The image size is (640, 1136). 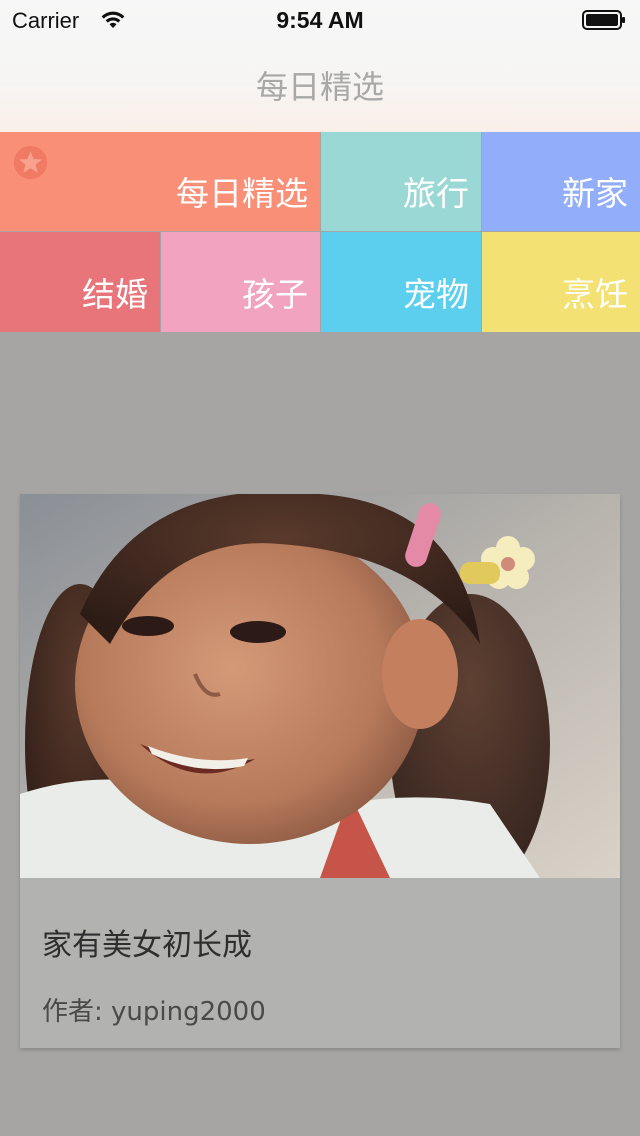 I want to click on category-tile-wedding: 结婚, so click(x=80, y=282).